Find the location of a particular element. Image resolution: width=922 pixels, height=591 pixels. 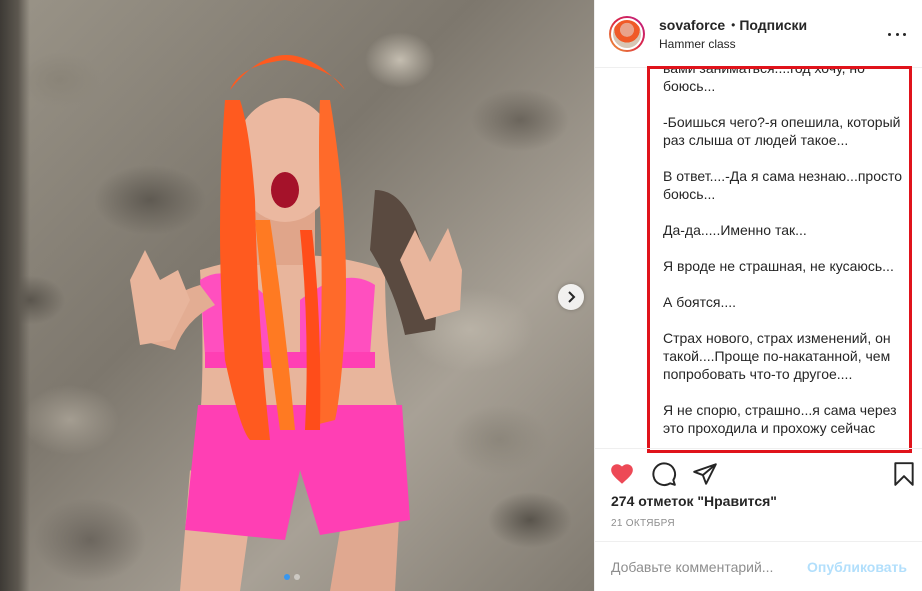

avatar is located at coordinates (627, 33).